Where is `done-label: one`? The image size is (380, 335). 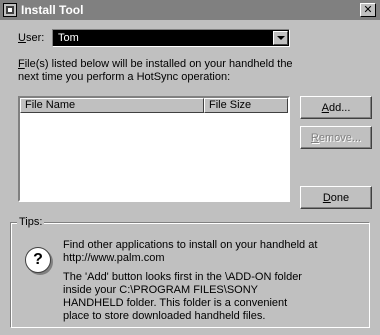
done-label: one is located at coordinates (340, 197).